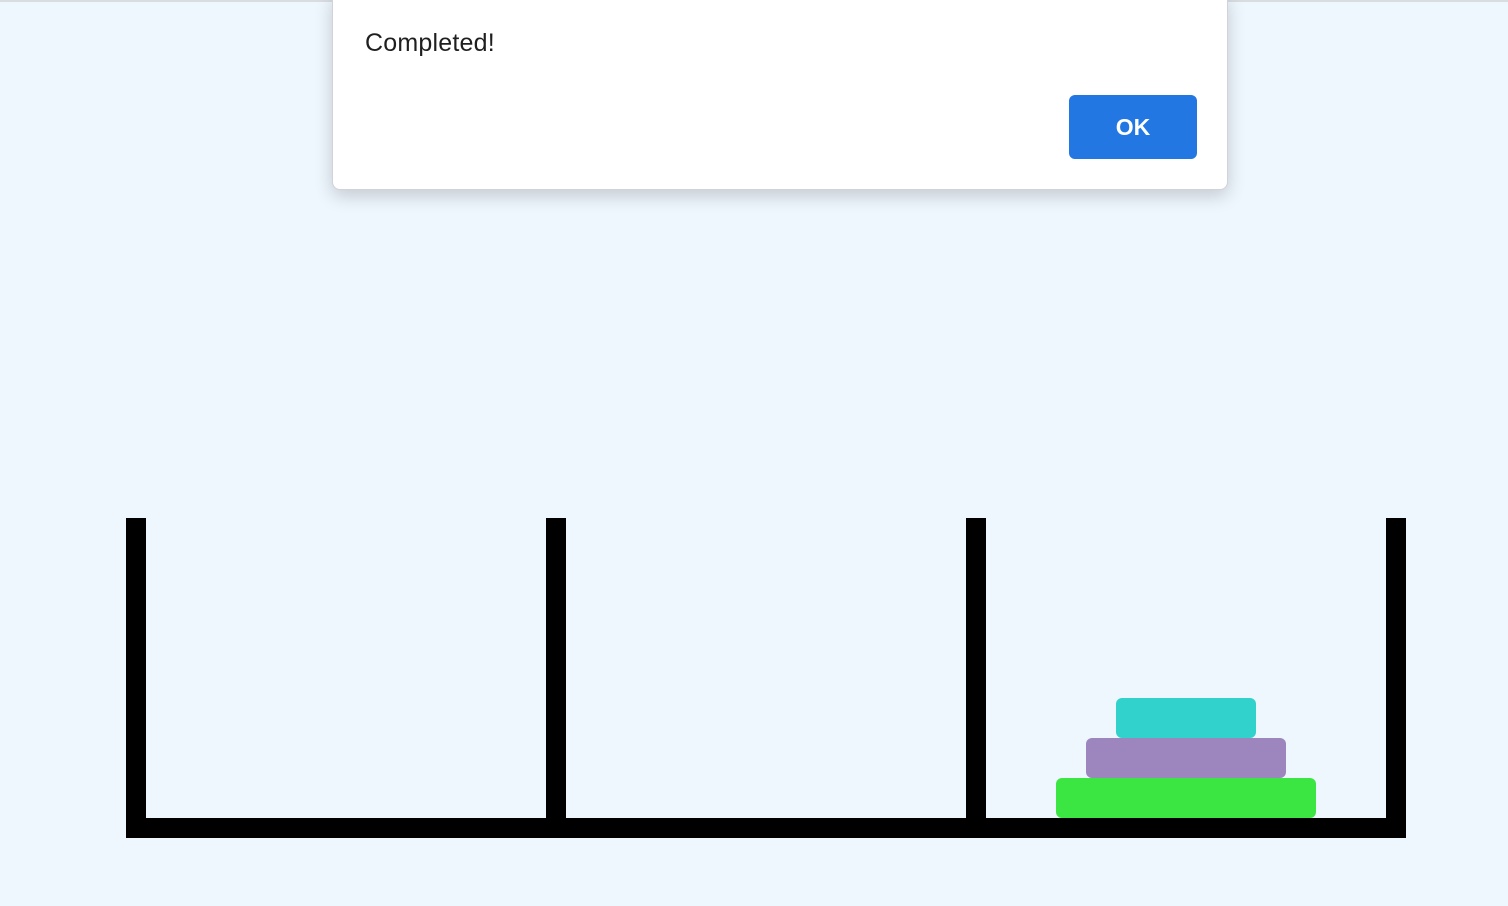  I want to click on tower-wall-left, so click(136, 668).